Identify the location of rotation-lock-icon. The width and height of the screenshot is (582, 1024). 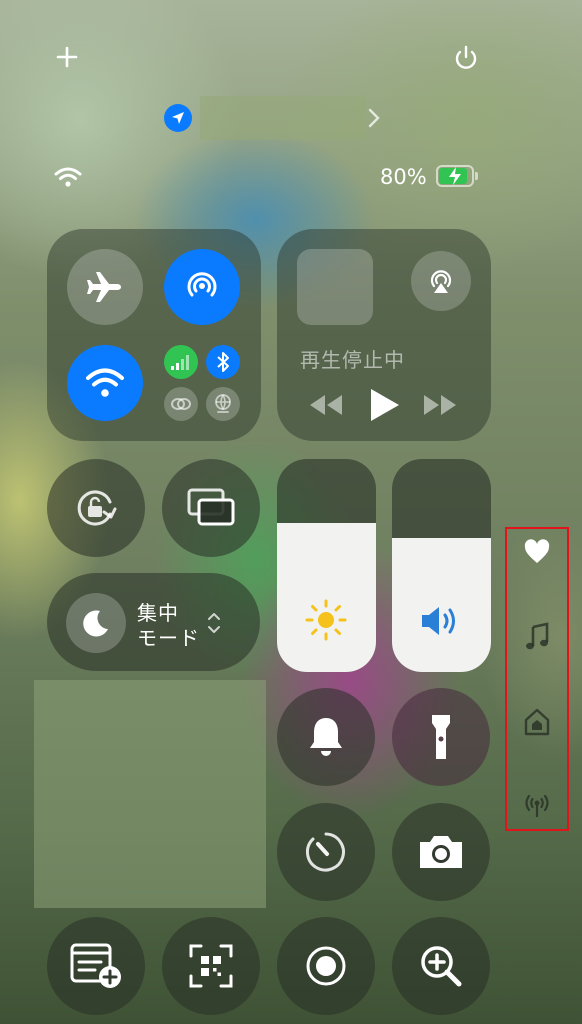
(97, 508).